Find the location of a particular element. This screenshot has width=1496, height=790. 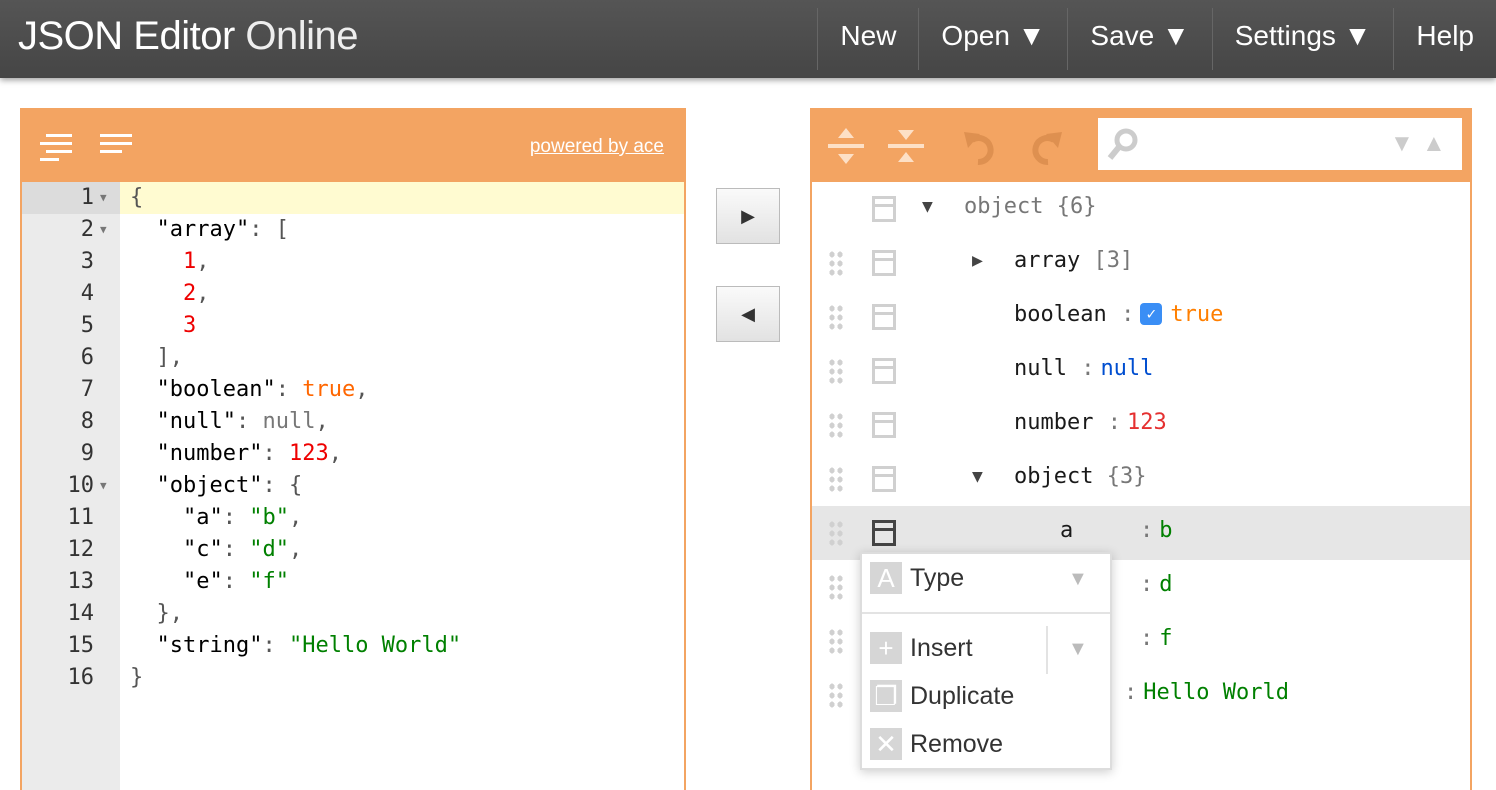

code-line: 16} is located at coordinates (353, 678).